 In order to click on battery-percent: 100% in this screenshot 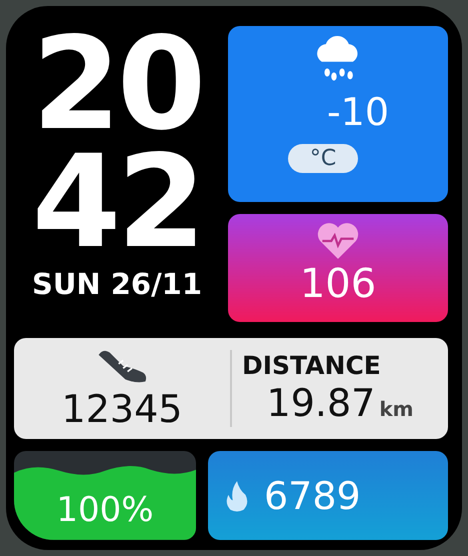, I will do `click(105, 510)`.